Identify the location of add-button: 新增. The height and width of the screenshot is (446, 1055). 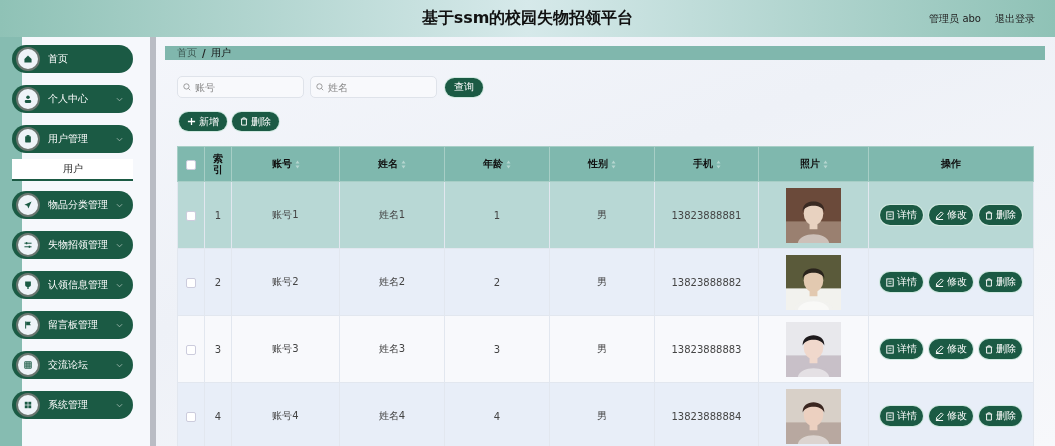
(203, 121).